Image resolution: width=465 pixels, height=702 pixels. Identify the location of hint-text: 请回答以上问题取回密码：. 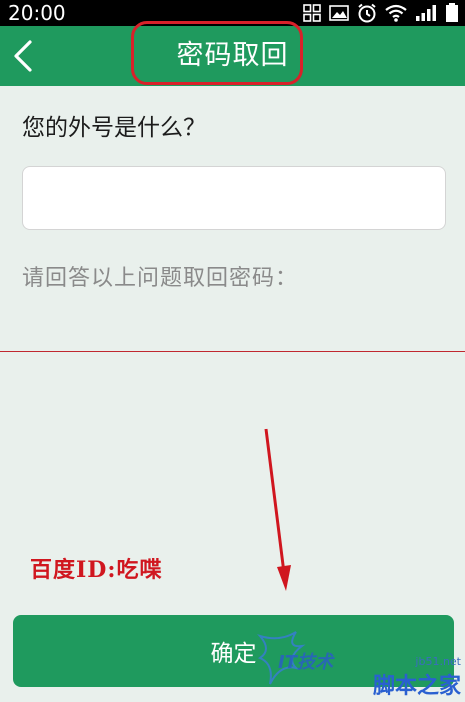
(160, 278).